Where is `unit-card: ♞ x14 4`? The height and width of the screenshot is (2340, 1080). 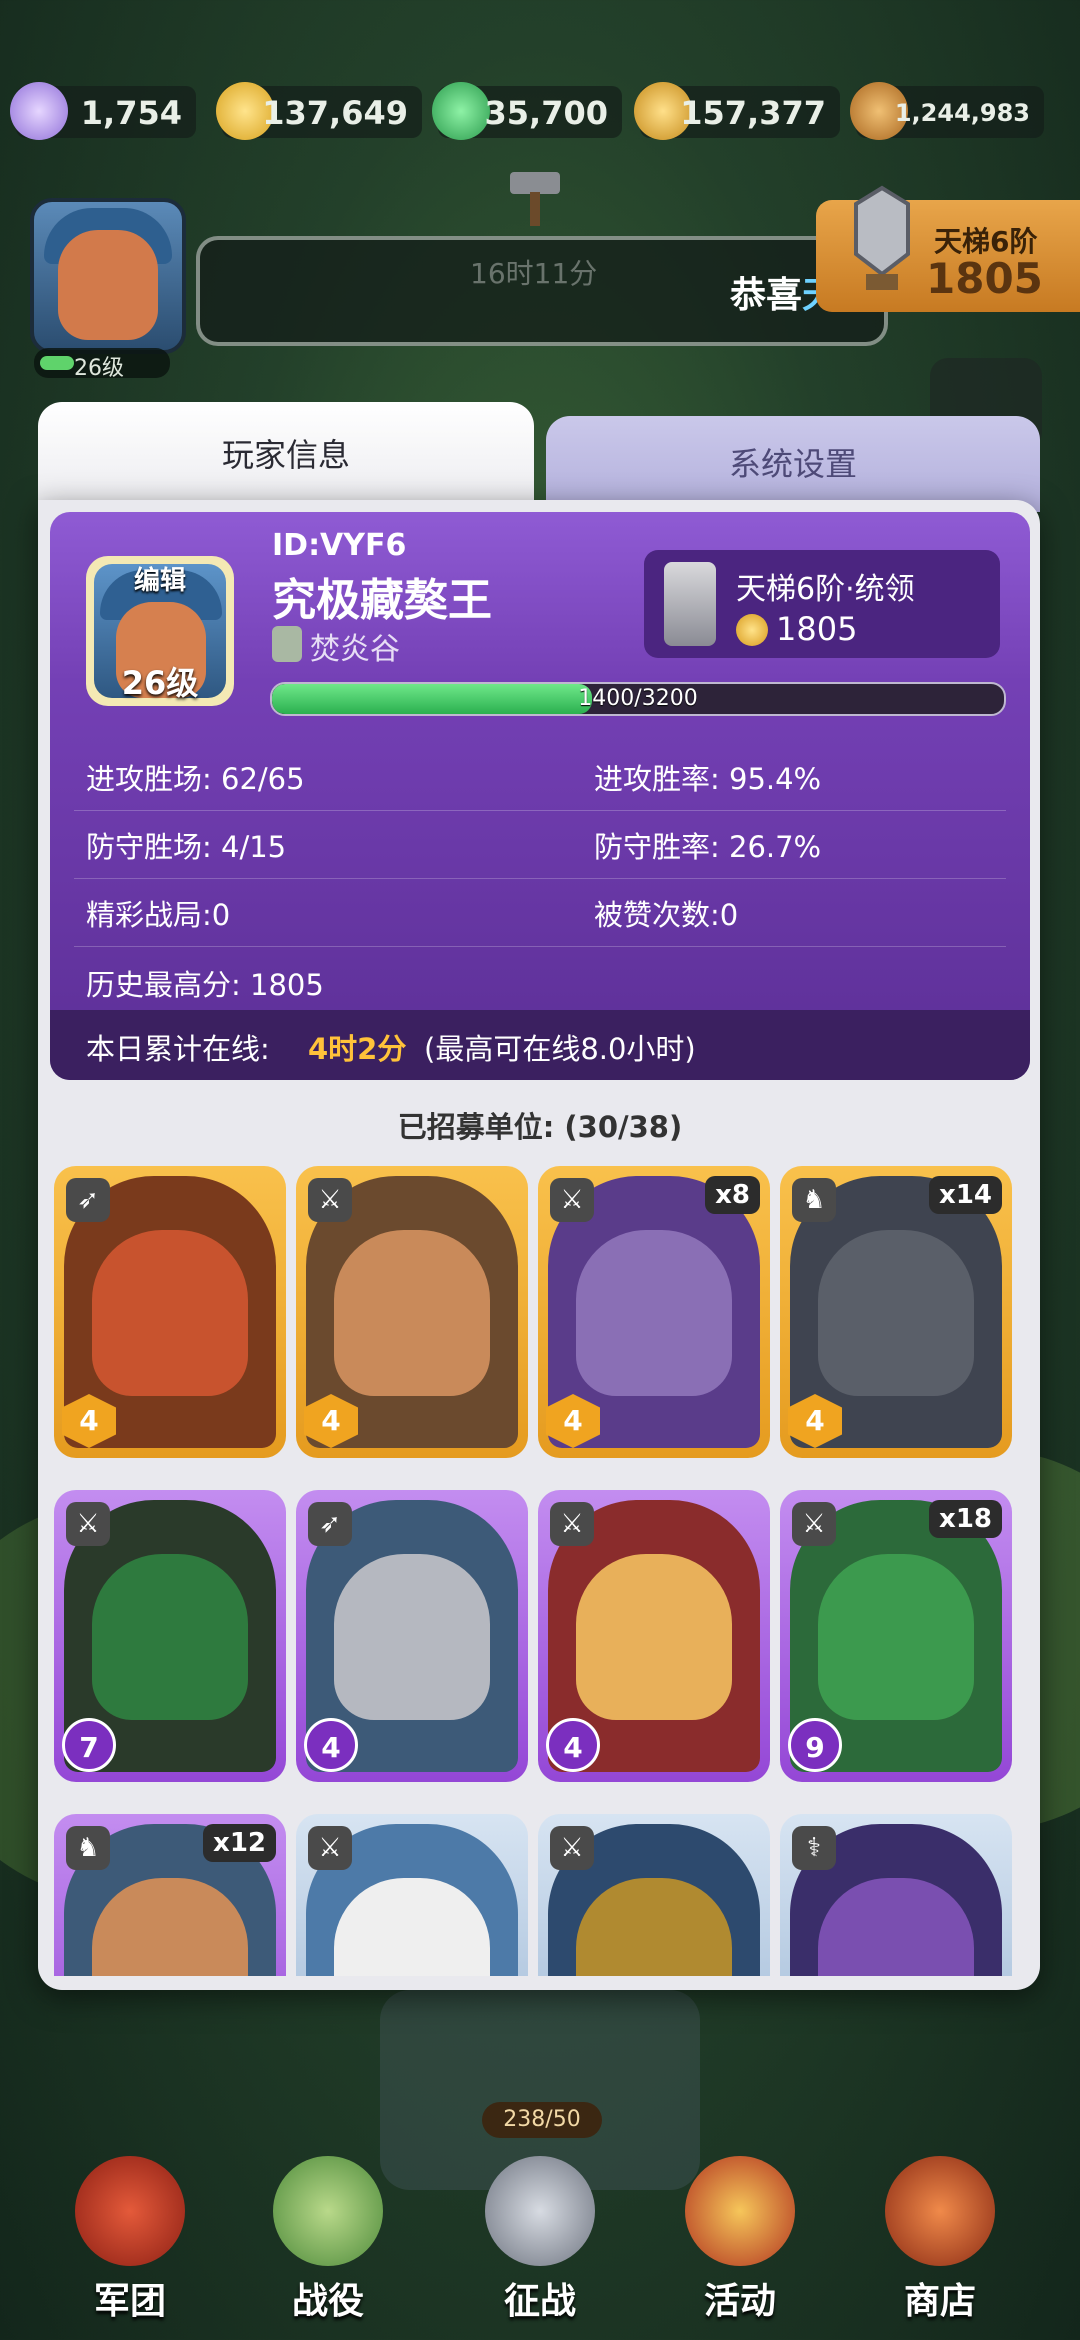 unit-card: ♞ x14 4 is located at coordinates (896, 1312).